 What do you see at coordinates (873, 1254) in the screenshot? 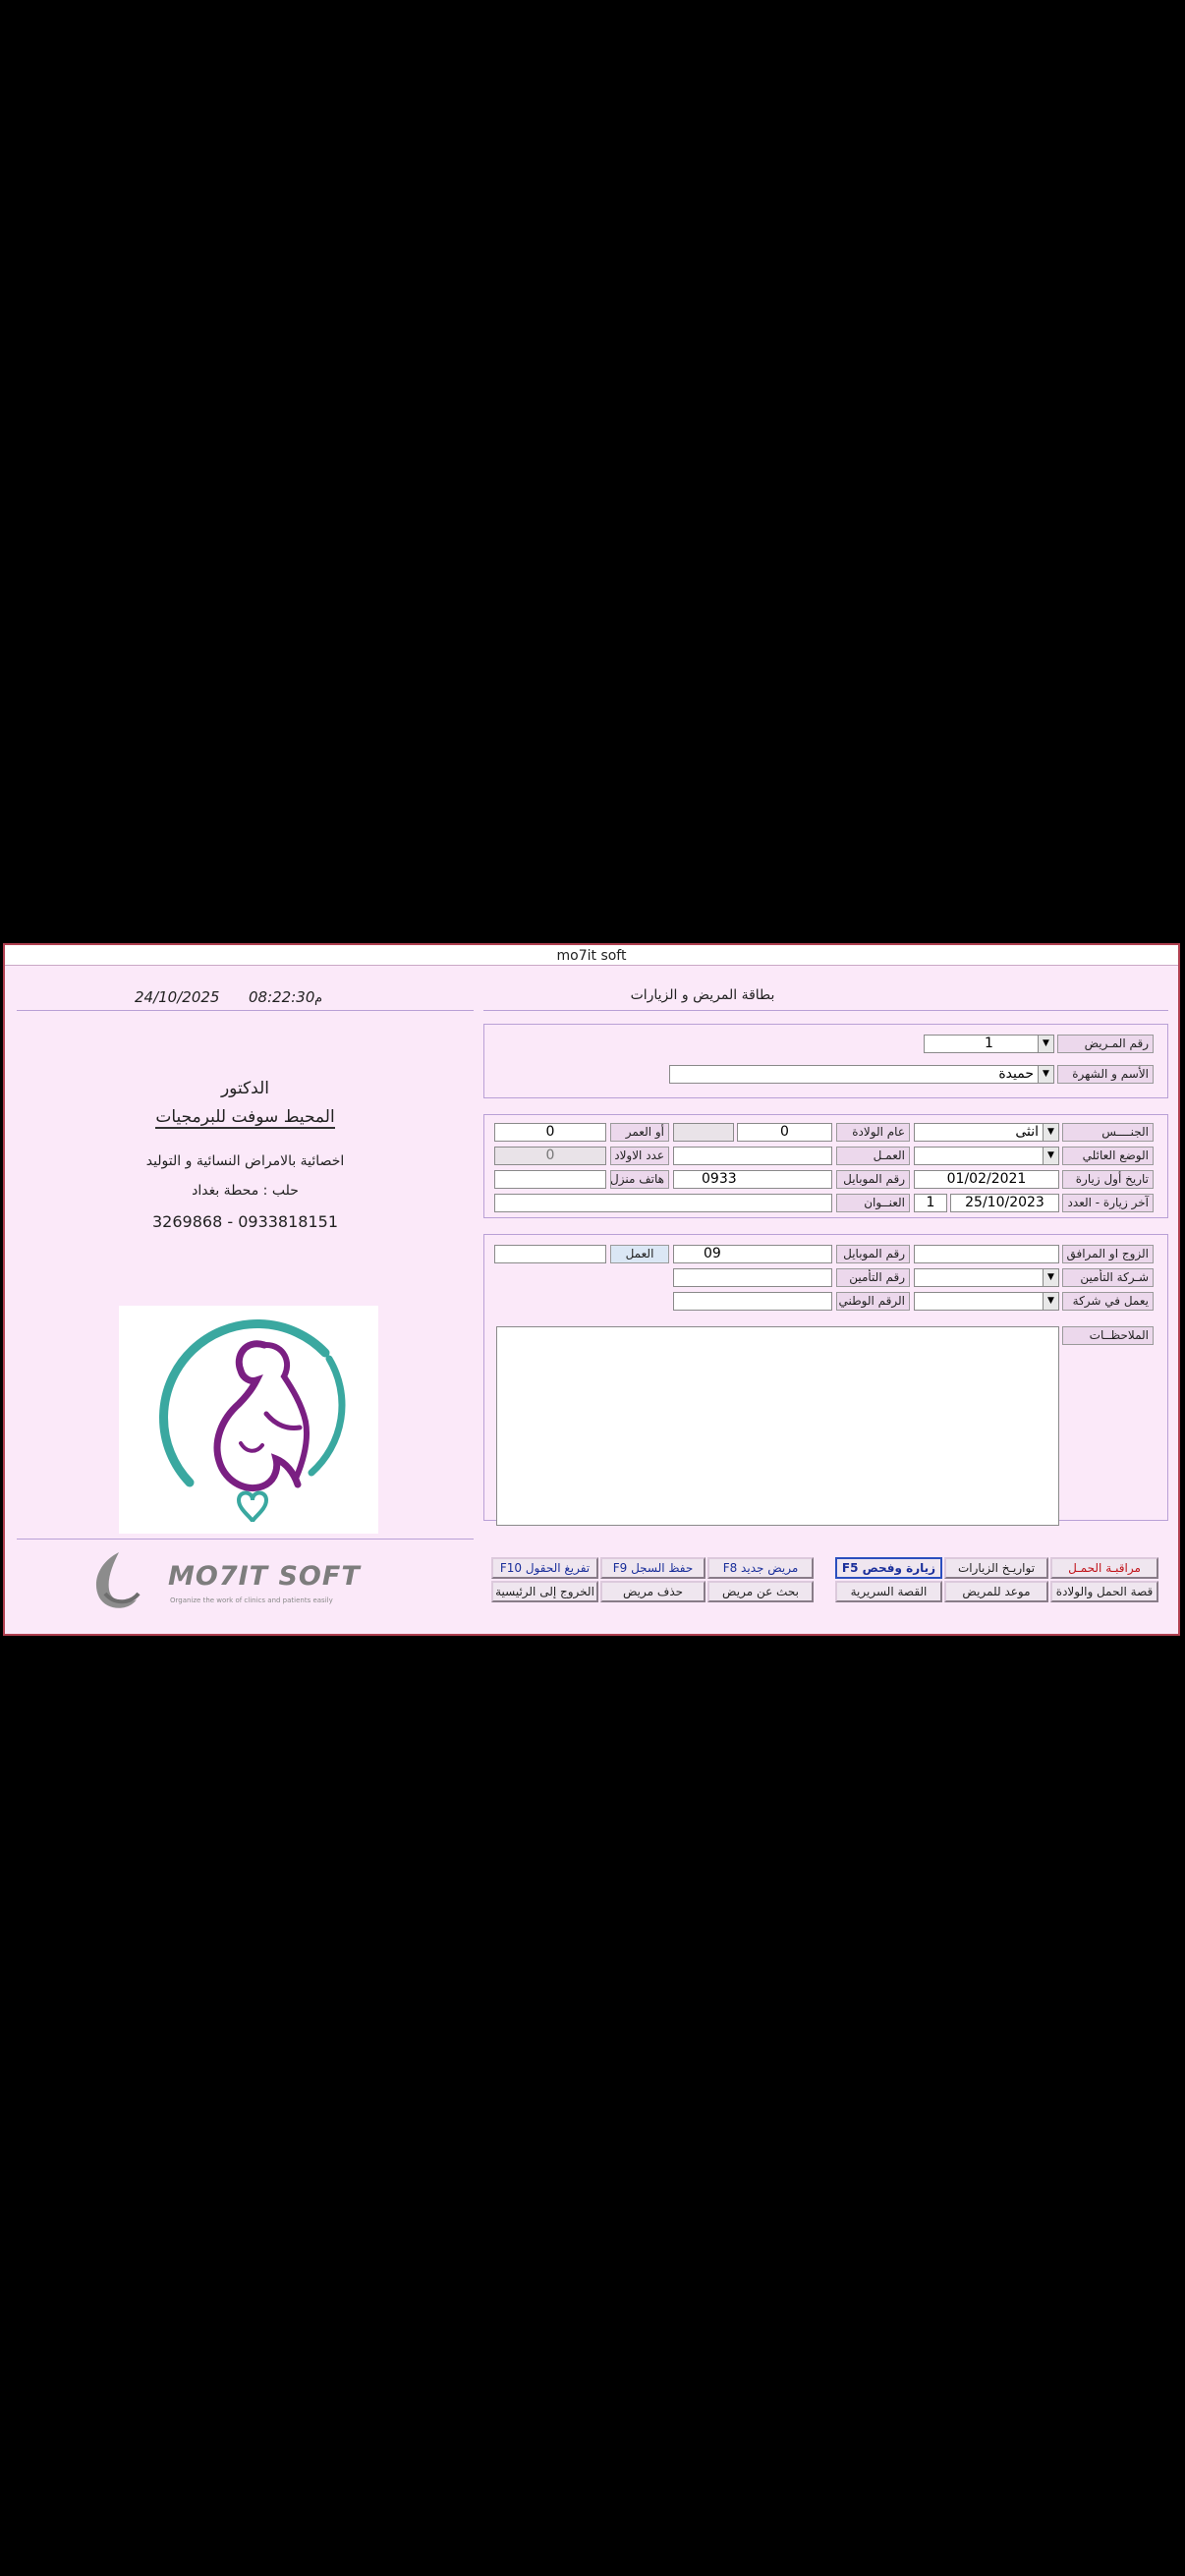
I see `spouse-mobile-label: رقم الموبايل` at bounding box center [873, 1254].